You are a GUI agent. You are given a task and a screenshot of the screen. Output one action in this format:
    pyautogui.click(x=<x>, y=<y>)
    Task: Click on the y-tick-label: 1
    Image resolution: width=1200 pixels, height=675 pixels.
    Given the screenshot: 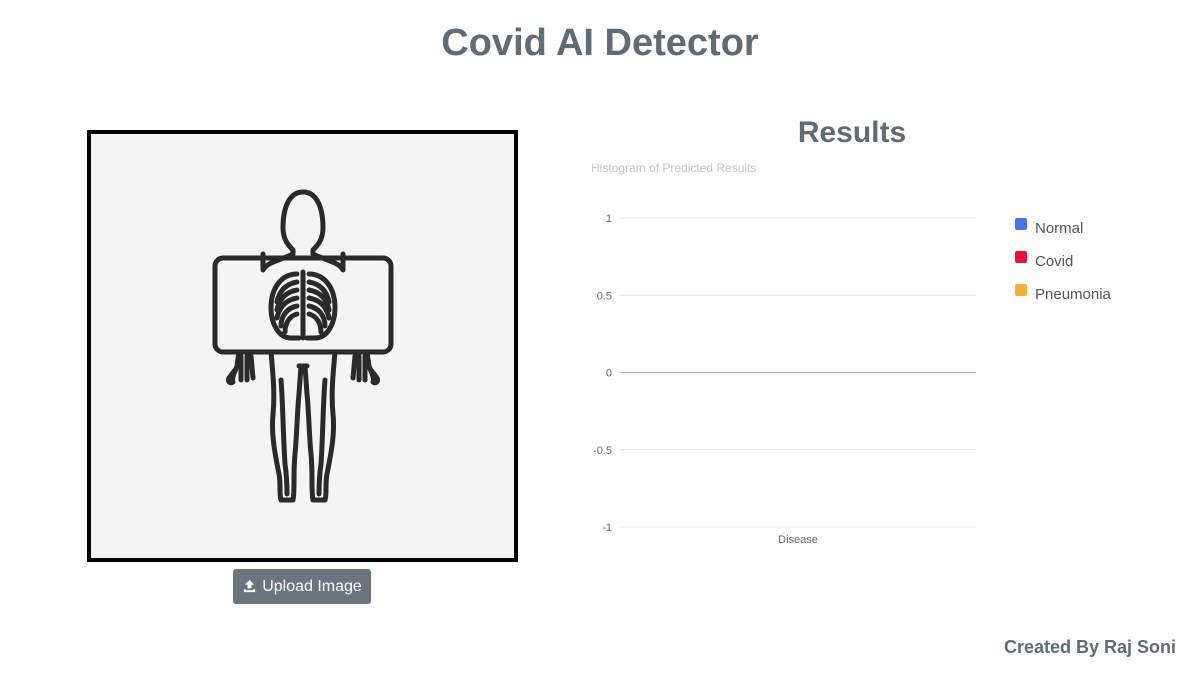 What is the action you would take?
    pyautogui.click(x=609, y=219)
    